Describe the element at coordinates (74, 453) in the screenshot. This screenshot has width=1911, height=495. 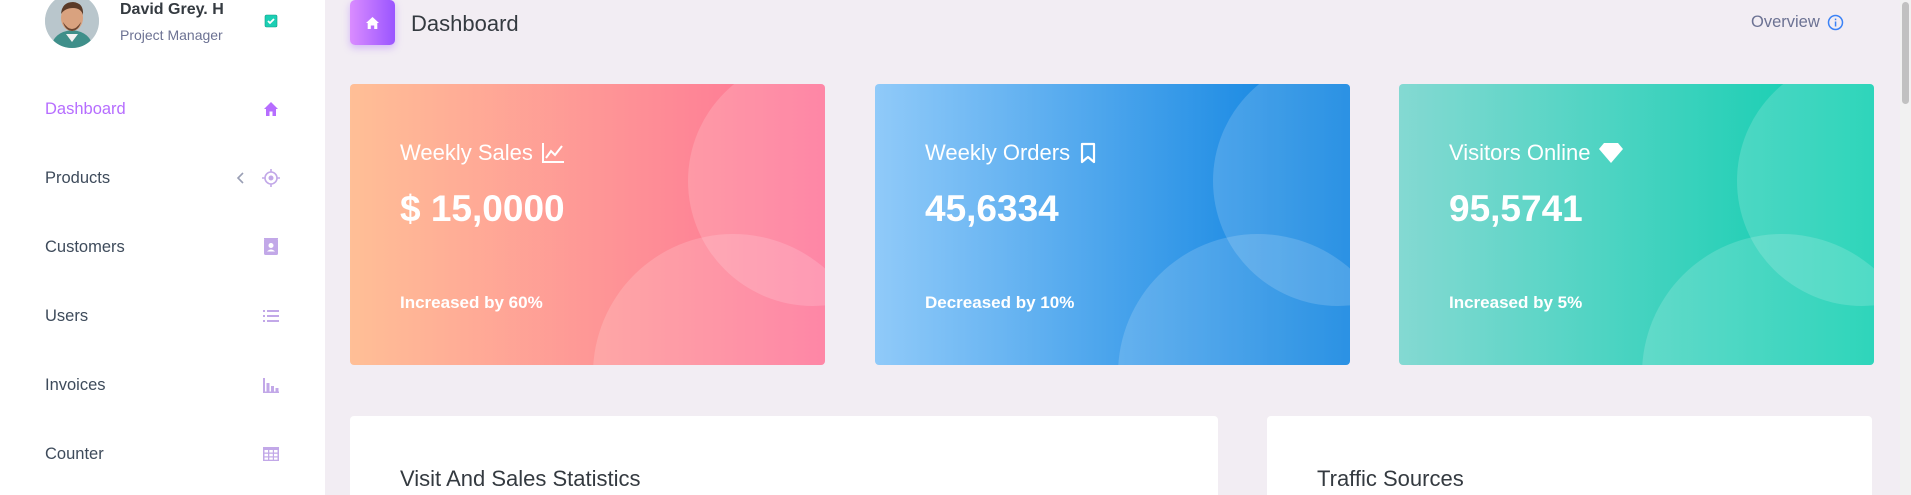
I see `sidebar-item-label: Counter` at that location.